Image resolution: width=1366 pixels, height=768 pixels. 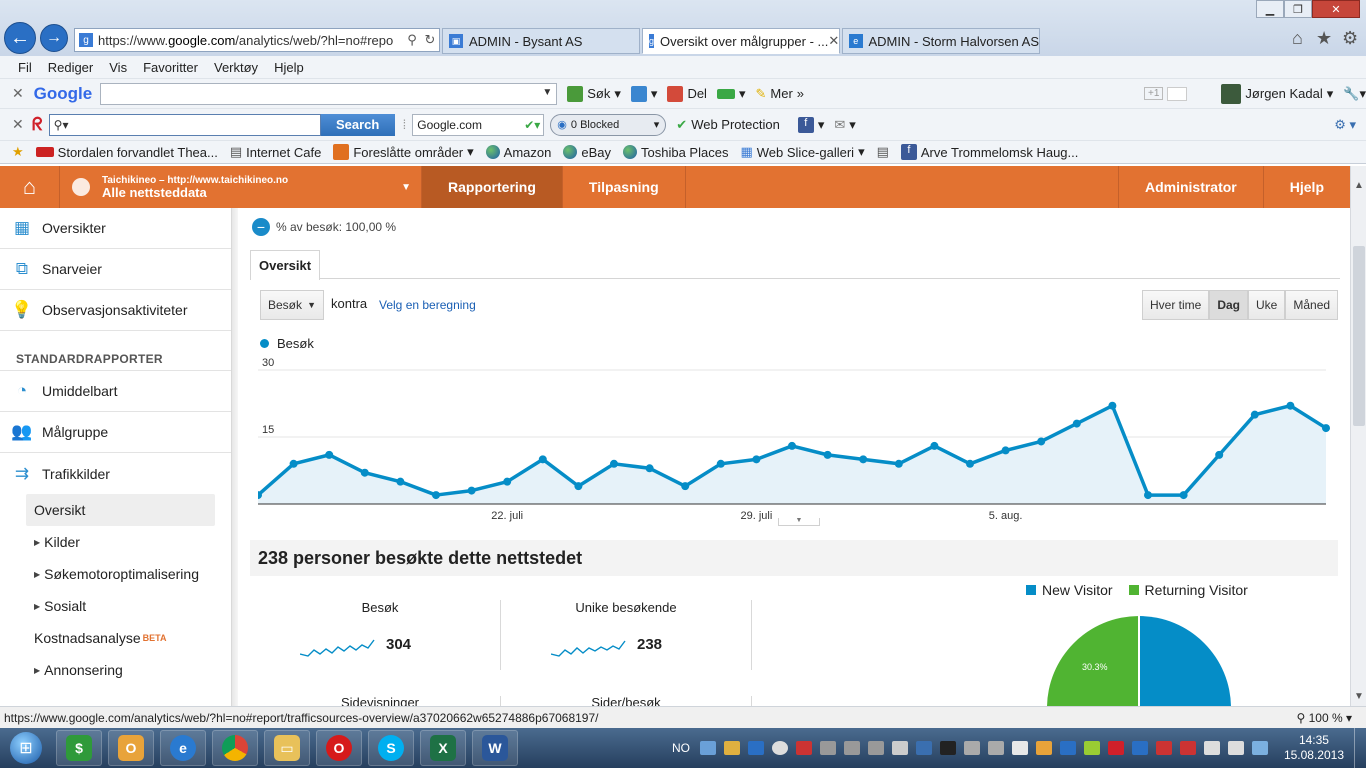 I want to click on favorite-item: ▤ Internet Cafe, so click(x=275, y=152).